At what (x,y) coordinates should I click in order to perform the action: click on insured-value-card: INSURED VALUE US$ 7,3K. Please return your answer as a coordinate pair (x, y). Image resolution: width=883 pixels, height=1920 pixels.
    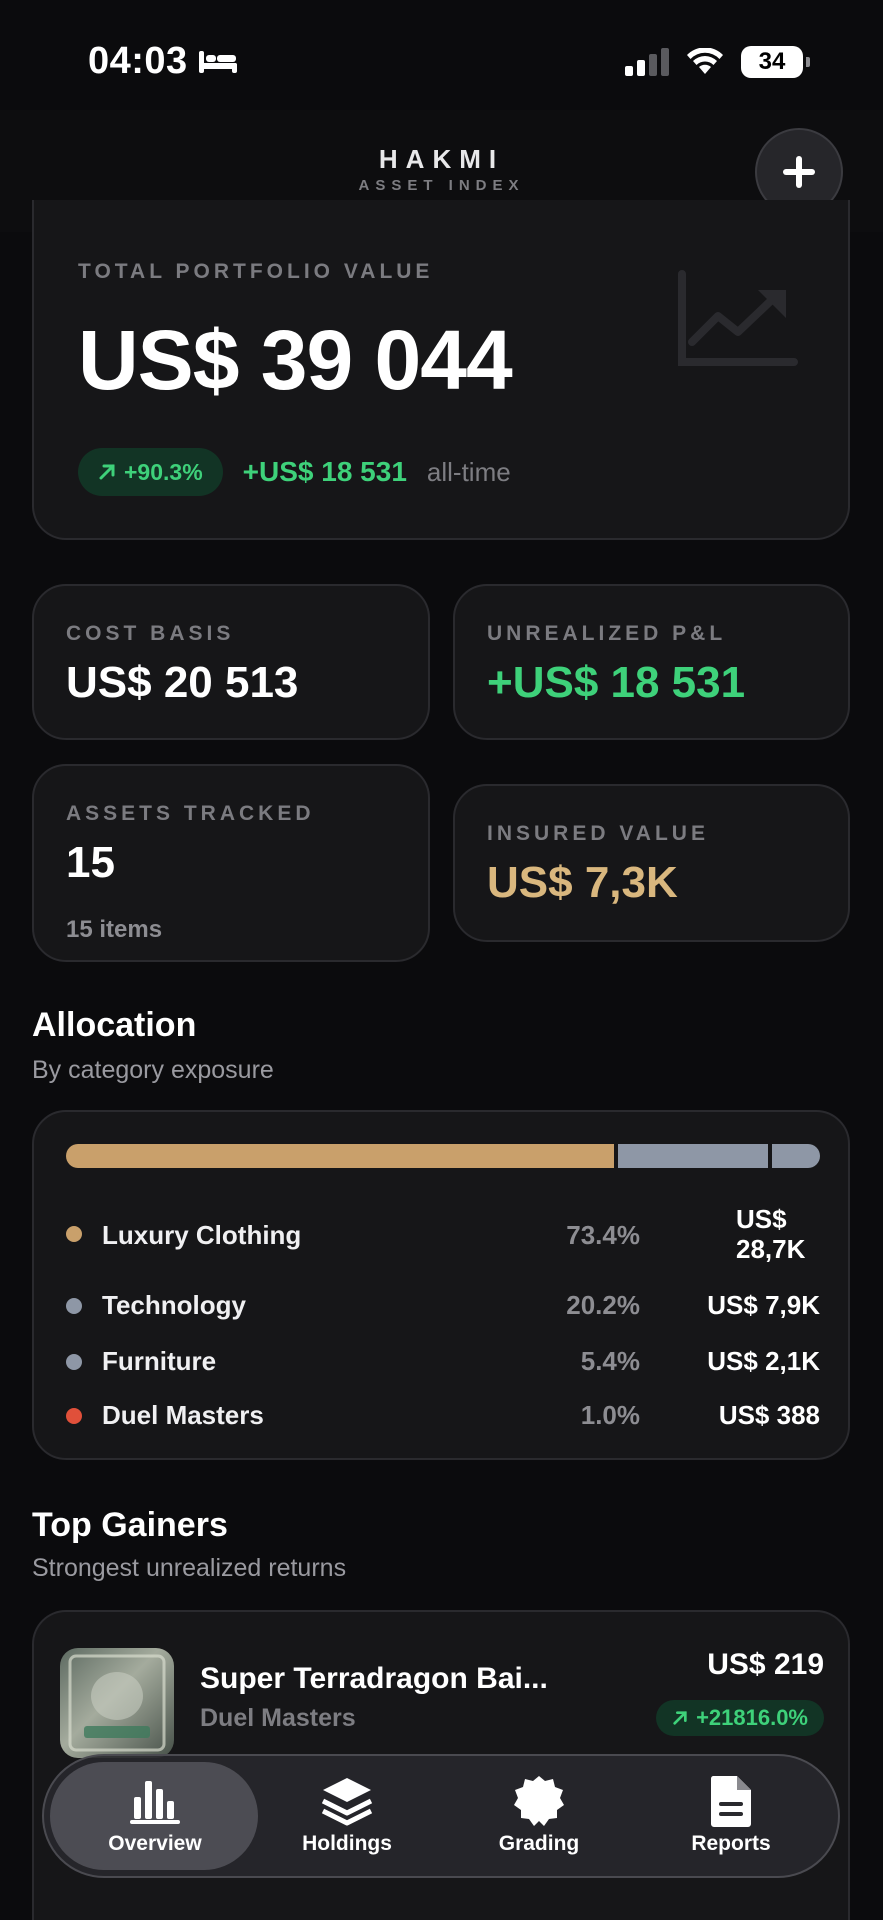
    Looking at the image, I should click on (651, 863).